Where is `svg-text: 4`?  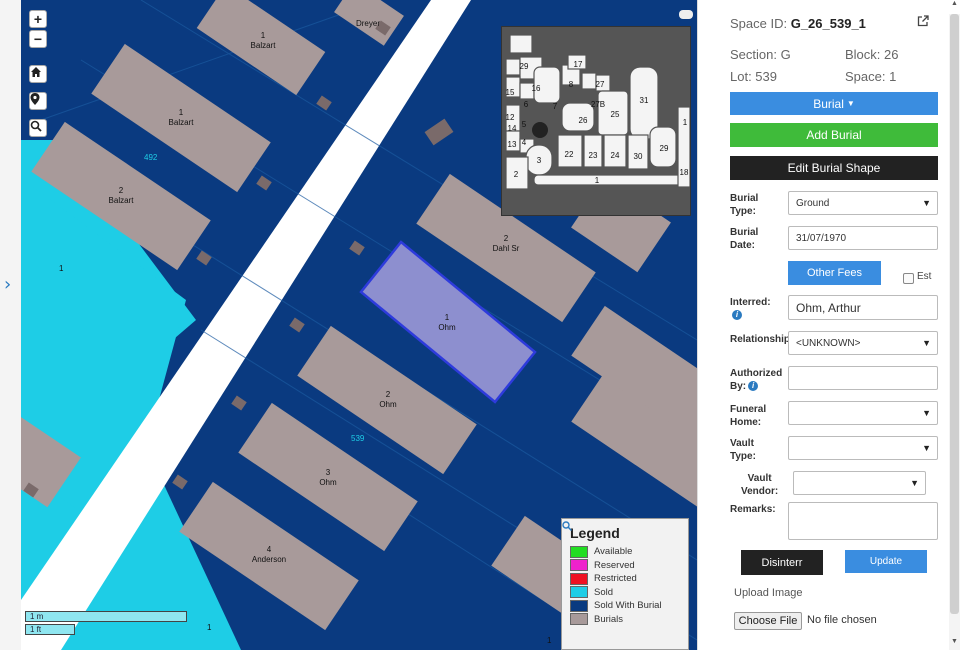
svg-text: 4 is located at coordinates (524, 142).